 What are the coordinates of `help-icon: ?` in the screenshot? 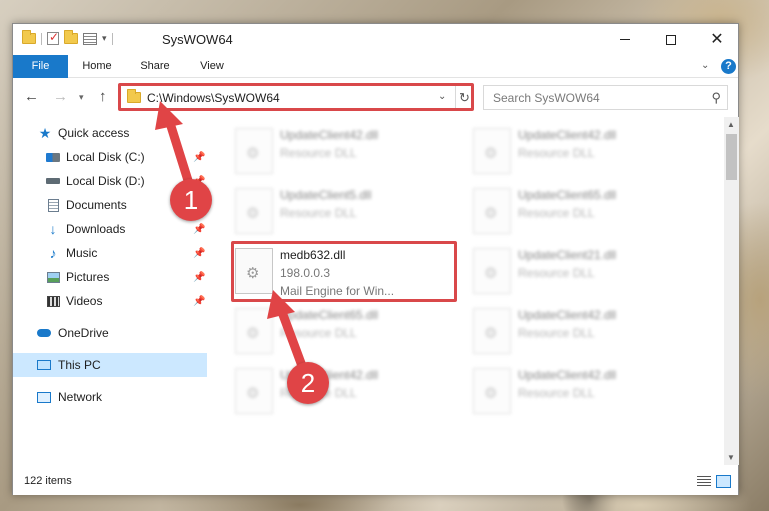 It's located at (728, 66).